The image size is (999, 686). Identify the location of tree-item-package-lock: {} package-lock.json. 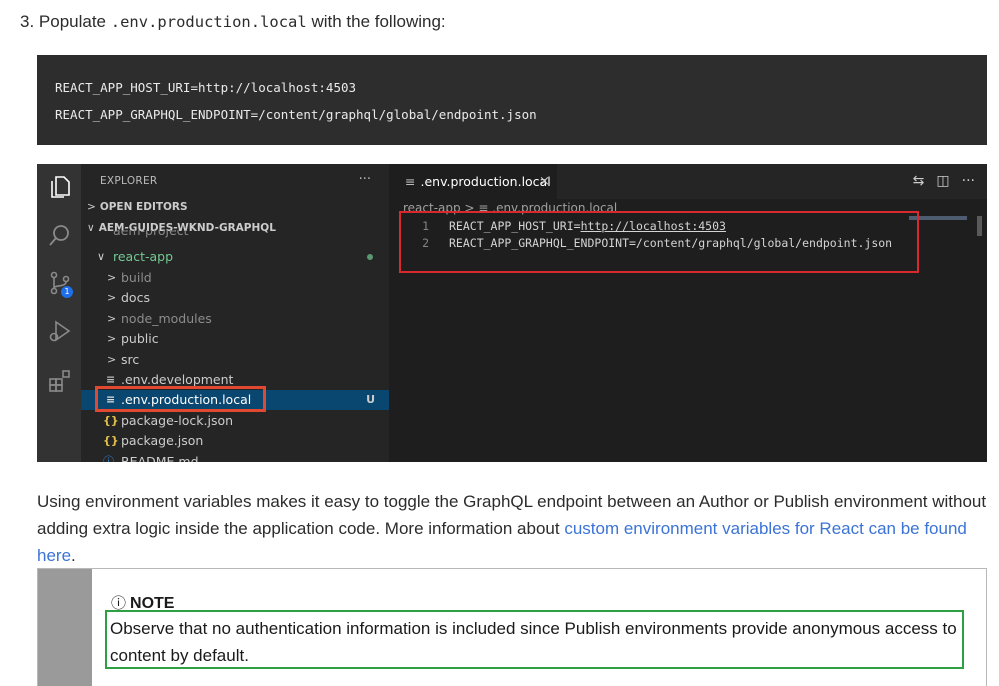
(235, 421).